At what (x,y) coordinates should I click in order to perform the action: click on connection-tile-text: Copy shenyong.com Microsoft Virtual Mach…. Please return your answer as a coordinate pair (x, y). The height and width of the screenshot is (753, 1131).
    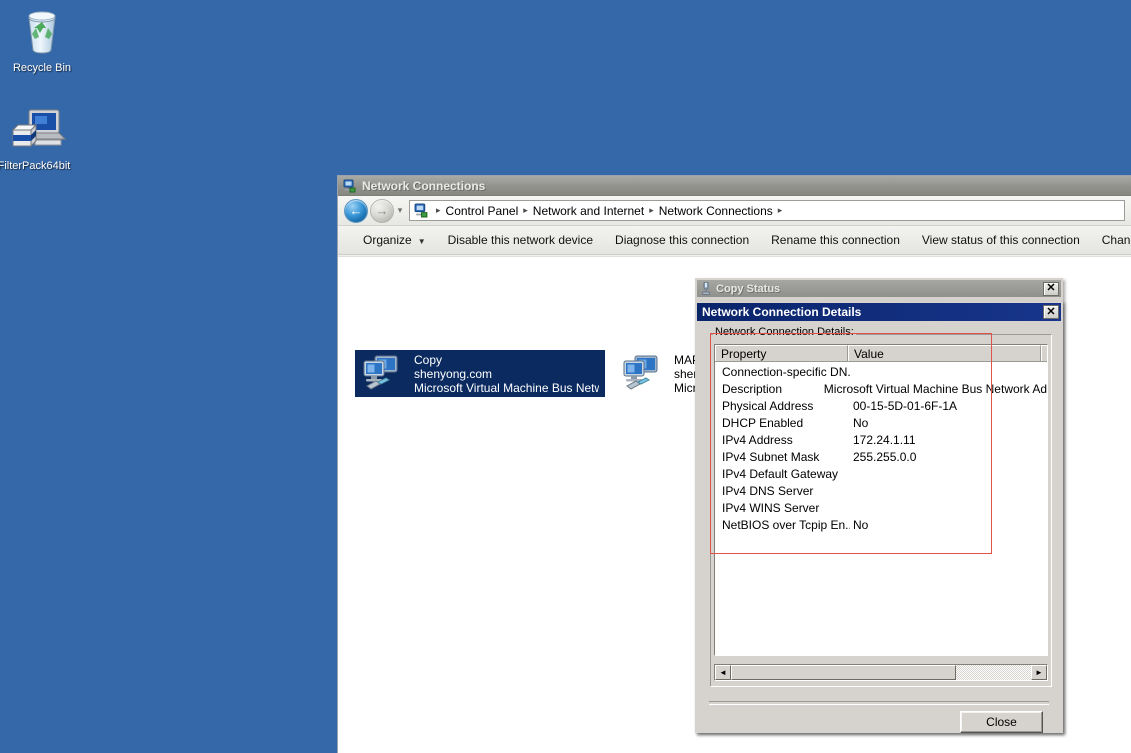
    Looking at the image, I should click on (506, 374).